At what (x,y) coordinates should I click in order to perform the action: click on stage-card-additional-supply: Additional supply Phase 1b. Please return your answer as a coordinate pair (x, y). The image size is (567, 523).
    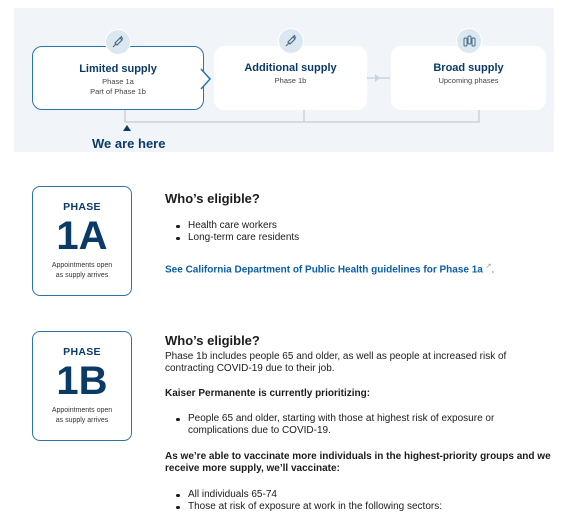
    Looking at the image, I should click on (290, 69).